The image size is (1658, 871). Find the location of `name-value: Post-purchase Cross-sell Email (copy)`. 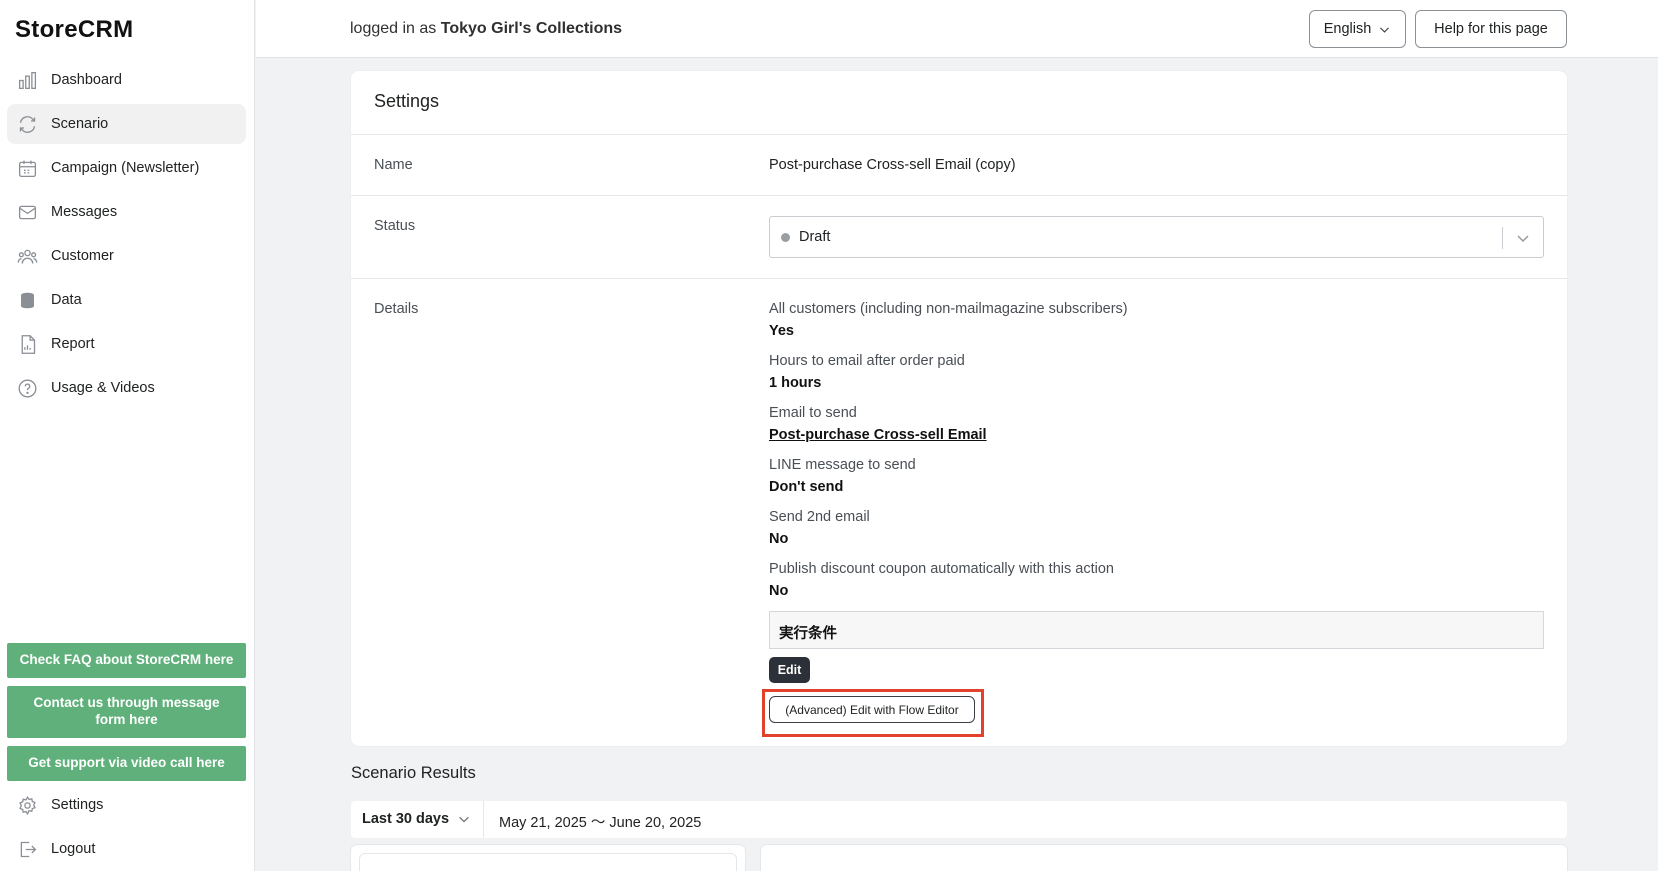

name-value: Post-purchase Cross-sell Email (copy) is located at coordinates (892, 165).